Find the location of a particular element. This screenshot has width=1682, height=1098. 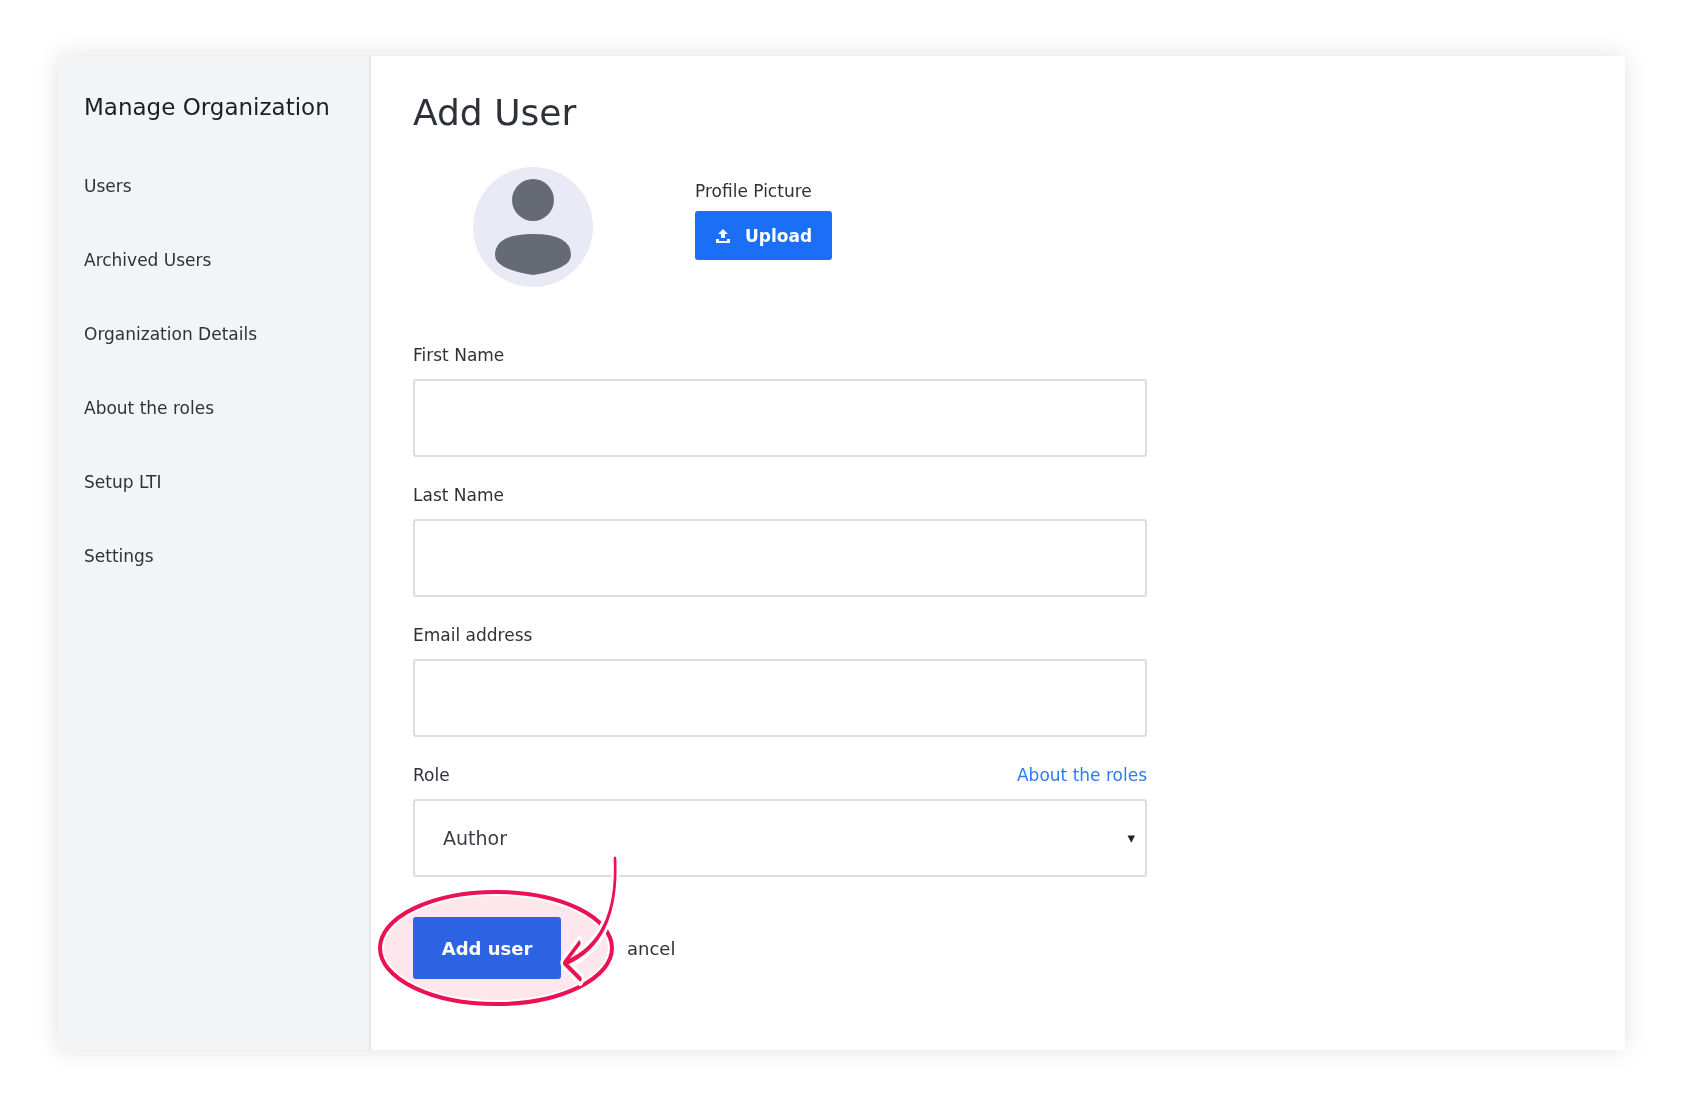

field-label: Role is located at coordinates (431, 775).